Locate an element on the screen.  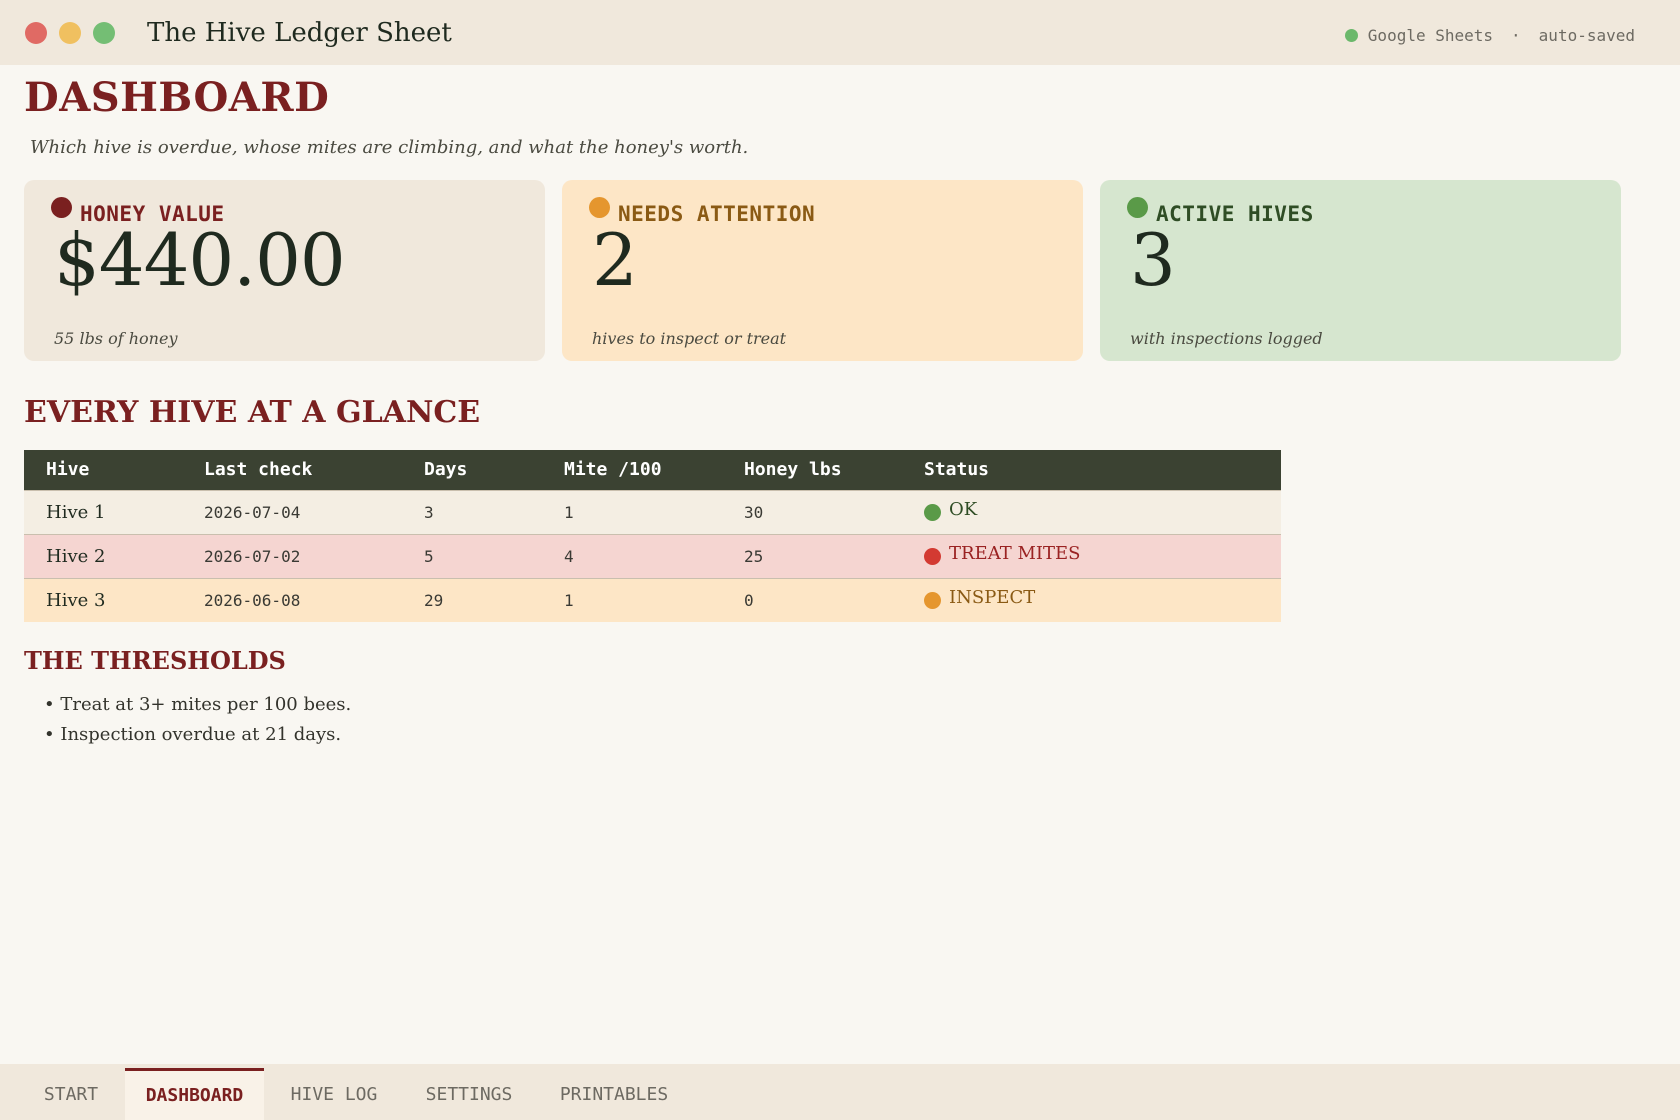
save-status: Google Sheets · auto-saved is located at coordinates (1489, 35).